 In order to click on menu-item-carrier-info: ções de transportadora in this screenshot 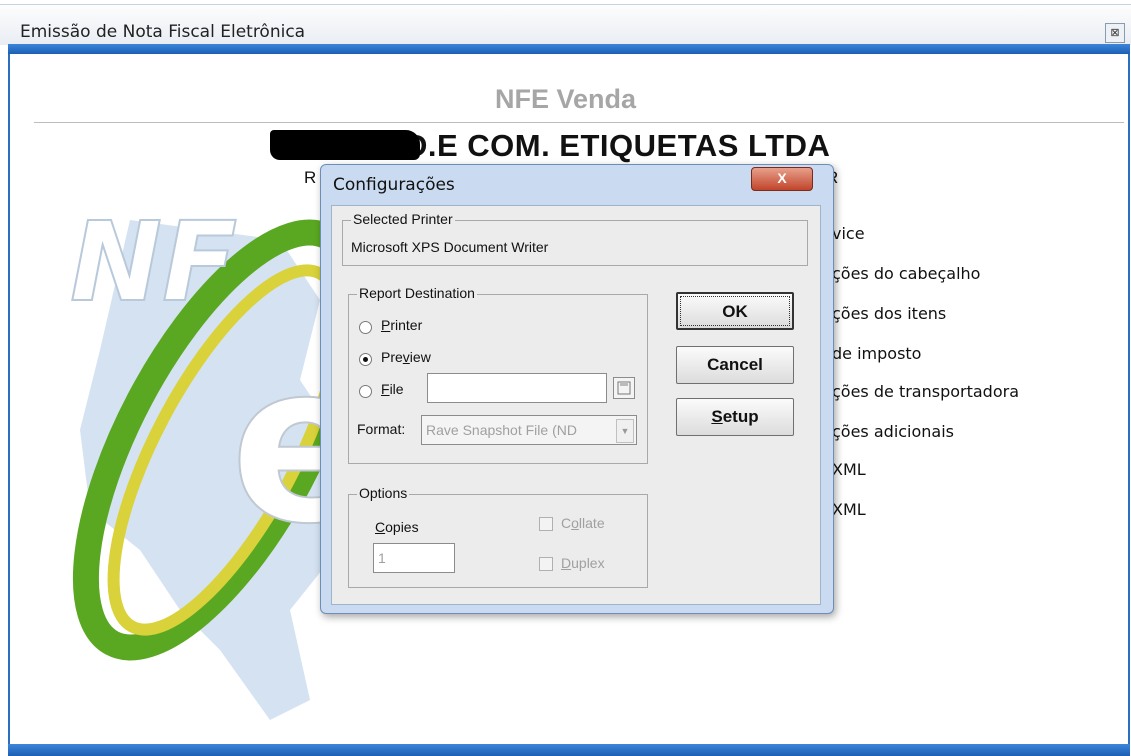, I will do `click(925, 391)`.